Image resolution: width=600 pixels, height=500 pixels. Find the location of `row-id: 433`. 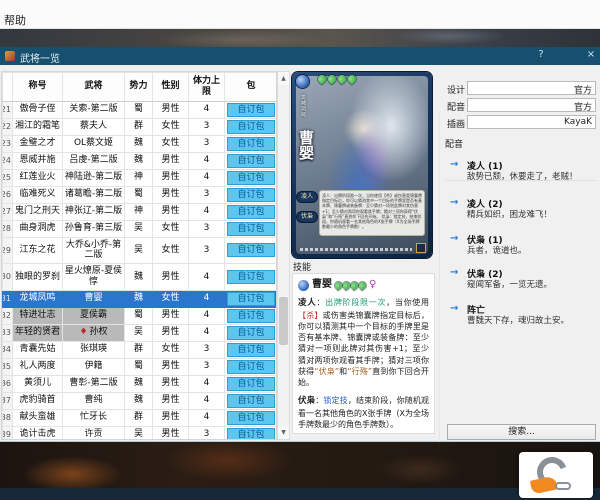

row-id: 433 is located at coordinates (7, 332).